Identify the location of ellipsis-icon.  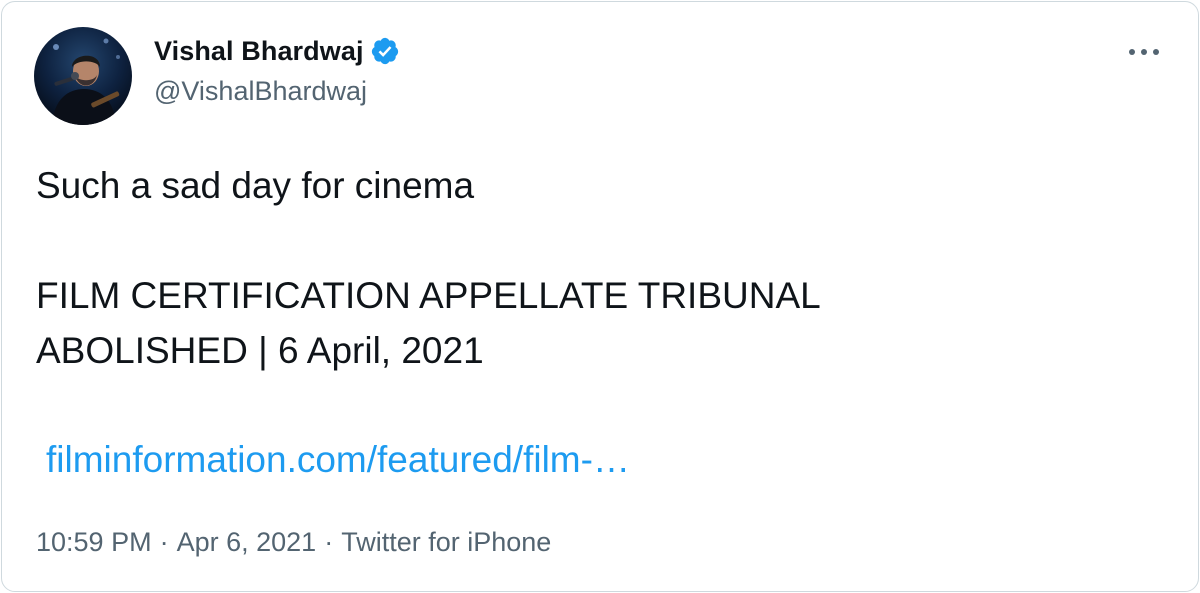
(1144, 52).